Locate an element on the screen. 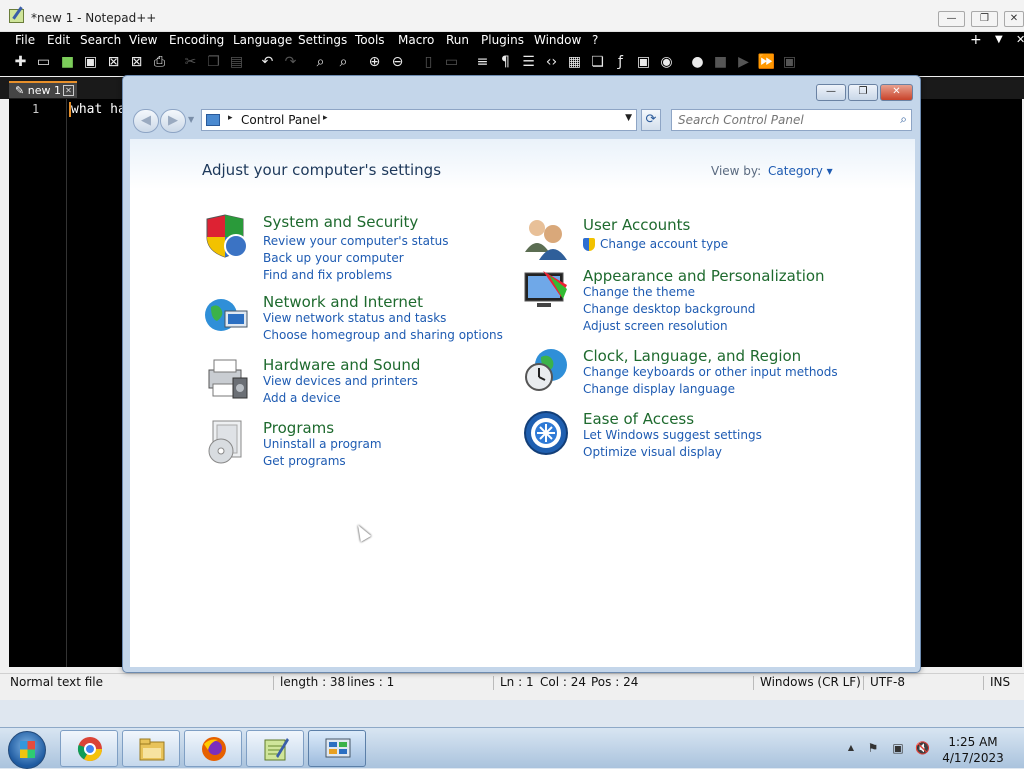  refresh-button: ⟳ is located at coordinates (651, 120).